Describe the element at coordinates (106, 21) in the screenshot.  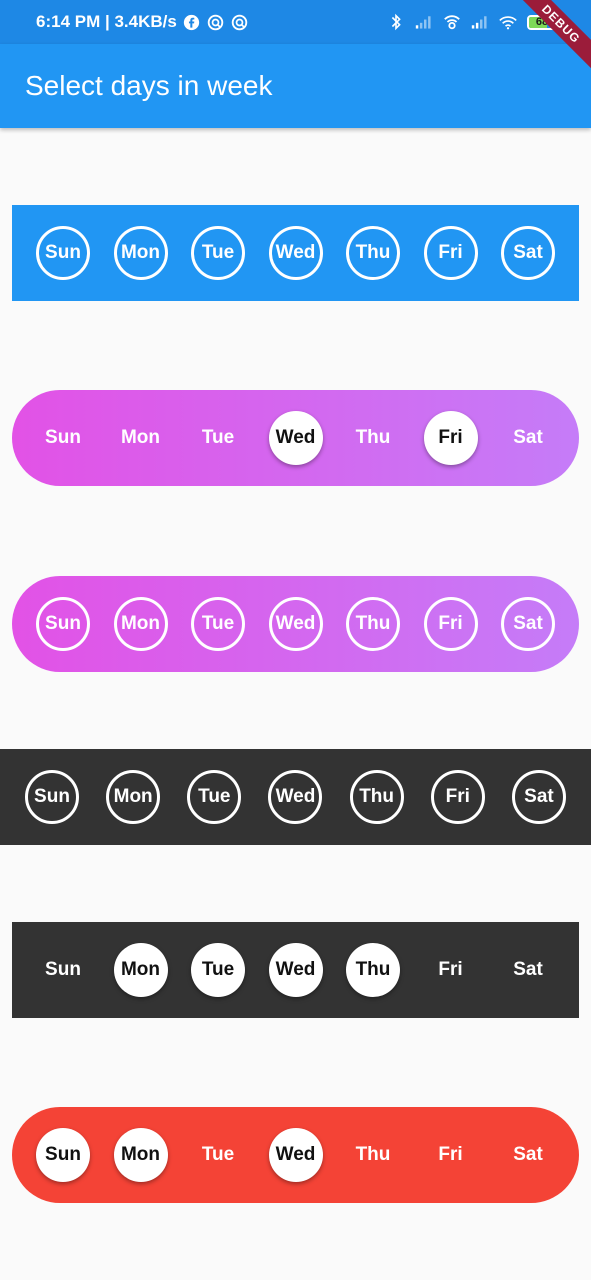
I see `status-time: 6:14 PM | 3.4KB/s` at that location.